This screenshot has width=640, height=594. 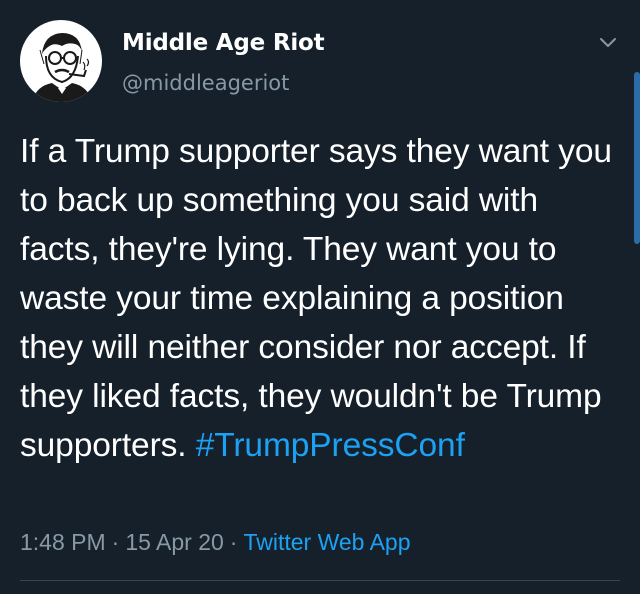 I want to click on avatar, so click(x=61, y=61).